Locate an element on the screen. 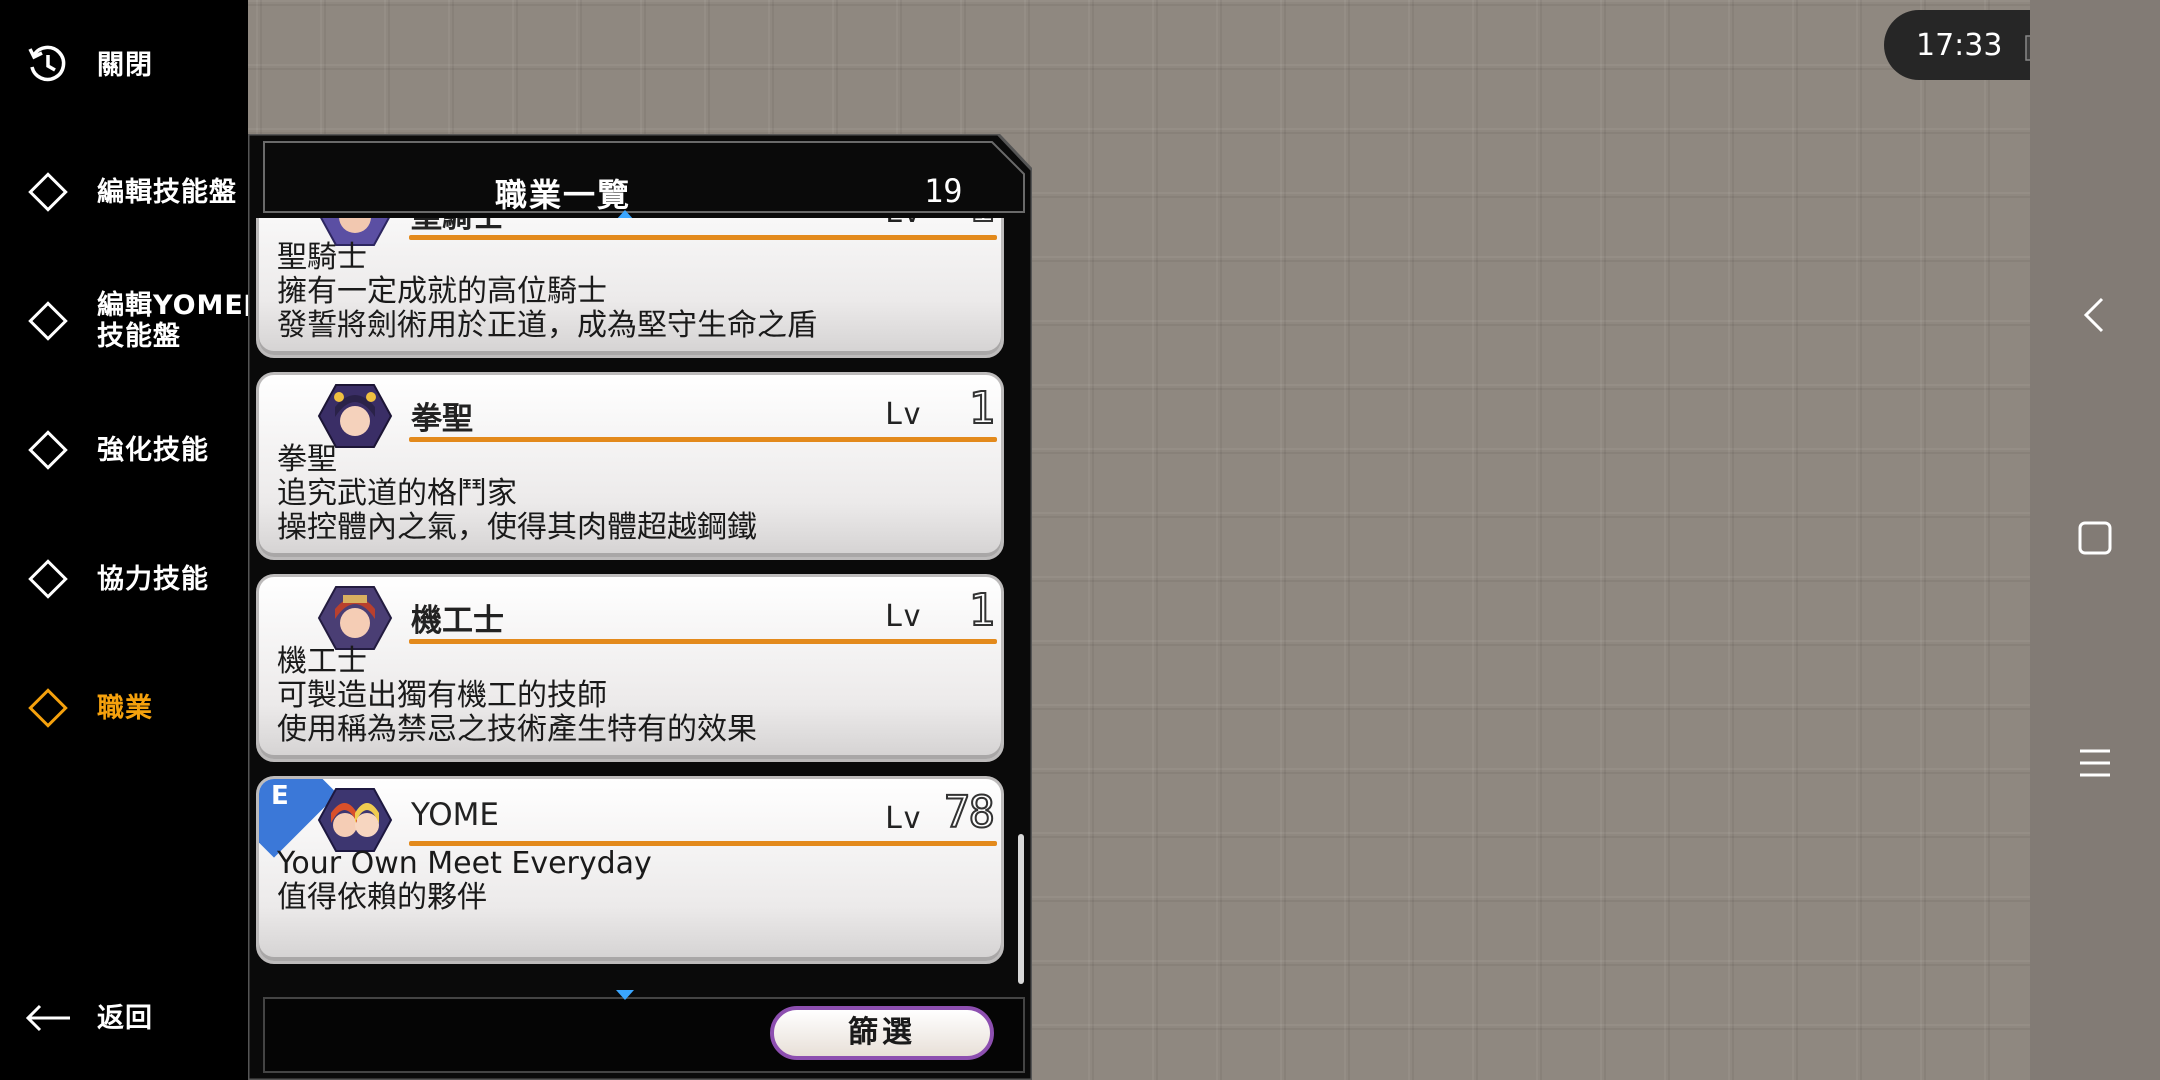 Image resolution: width=2160 pixels, height=1080 pixels. filter-button: 篩選 is located at coordinates (882, 1033).